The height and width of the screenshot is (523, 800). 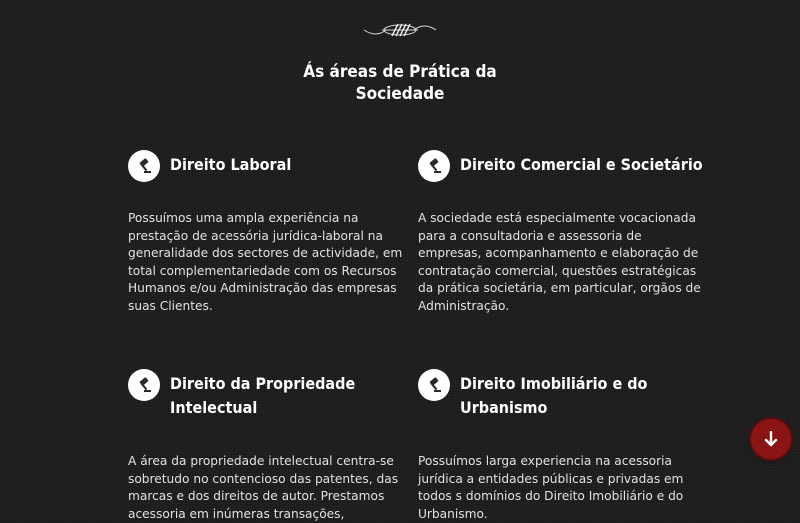 I want to click on practice-area-title: Direito Imobiliário e do Urbanismo, so click(x=575, y=396).